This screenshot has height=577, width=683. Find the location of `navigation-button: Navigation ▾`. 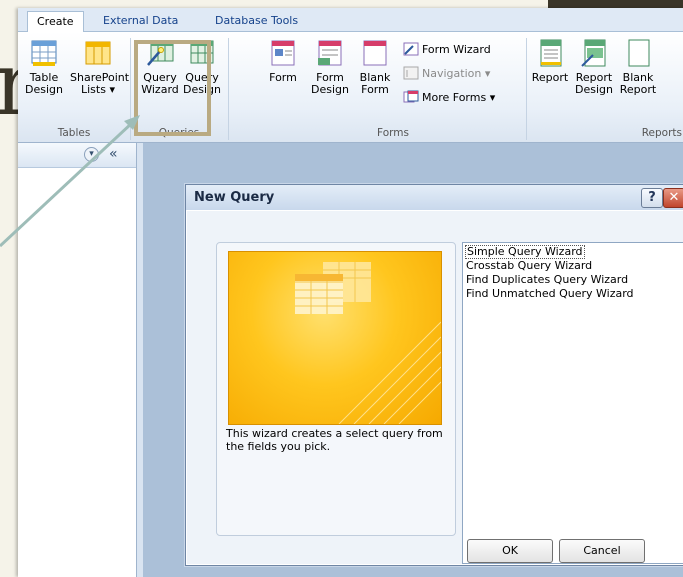

navigation-button: Navigation ▾ is located at coordinates (446, 74).